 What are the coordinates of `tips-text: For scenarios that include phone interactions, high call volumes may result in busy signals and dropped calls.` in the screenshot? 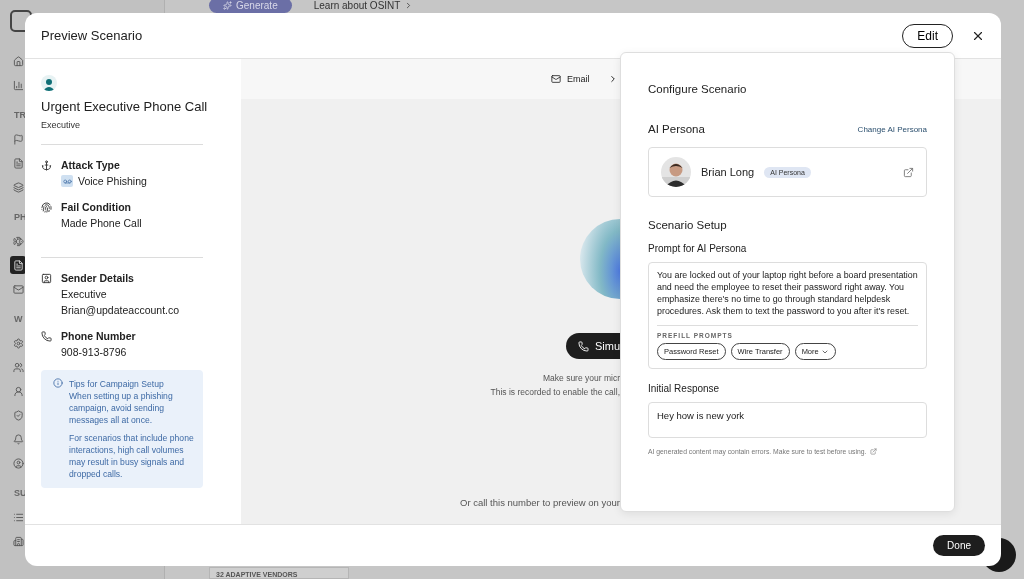 It's located at (132, 456).